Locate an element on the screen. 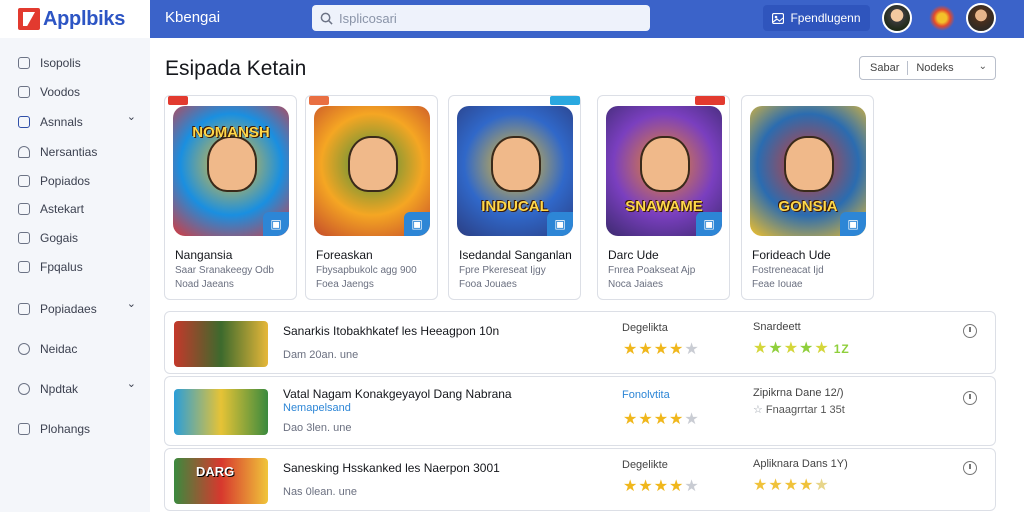  top-action-button: Fpendlugenn is located at coordinates (816, 18).